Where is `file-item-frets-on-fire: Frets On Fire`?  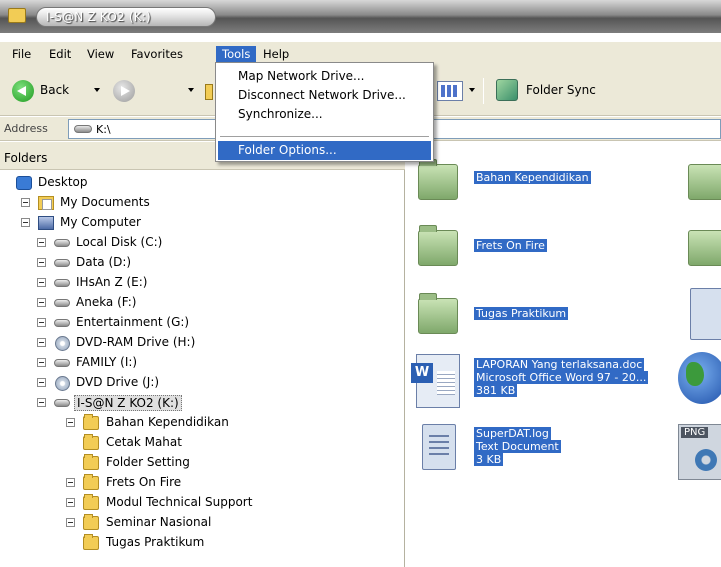 file-item-frets-on-fire: Frets On Fire is located at coordinates (556, 250).